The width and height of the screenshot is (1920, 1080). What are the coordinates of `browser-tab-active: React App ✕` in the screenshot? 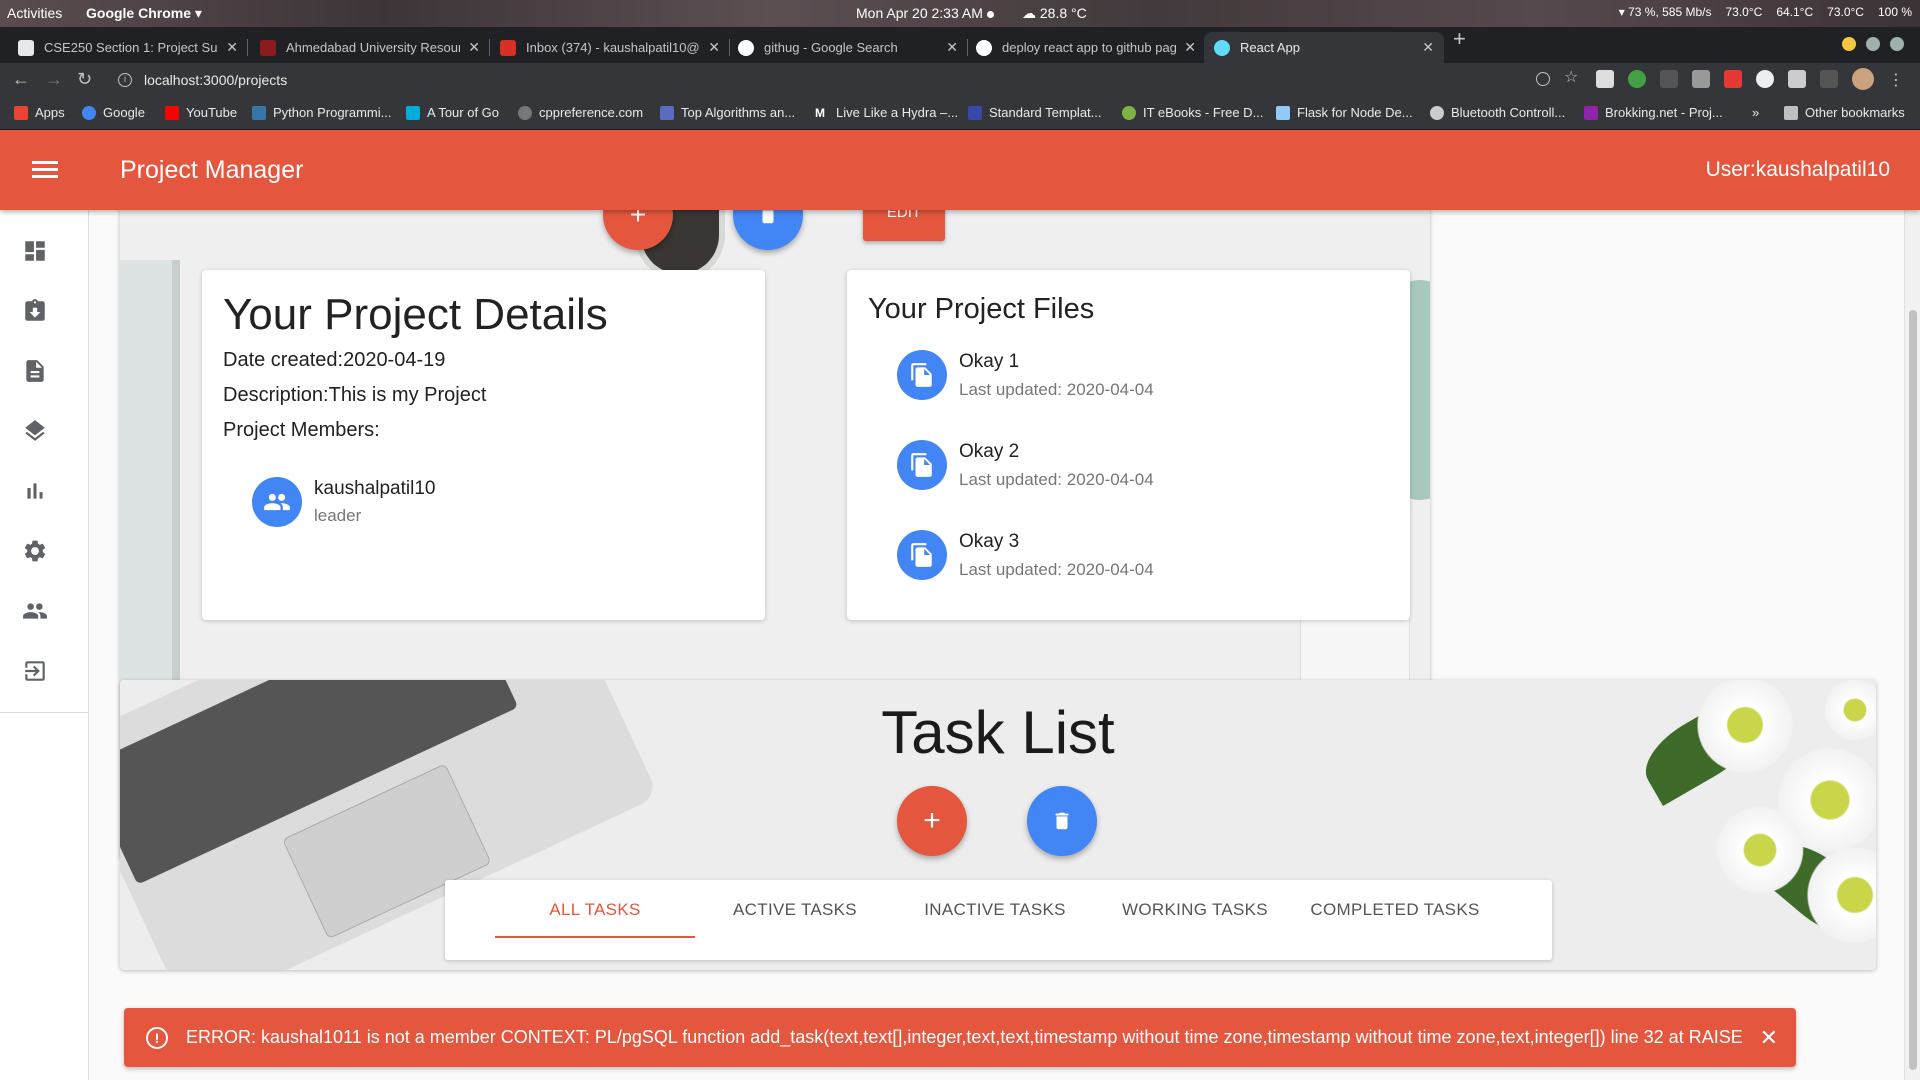 It's located at (1324, 47).